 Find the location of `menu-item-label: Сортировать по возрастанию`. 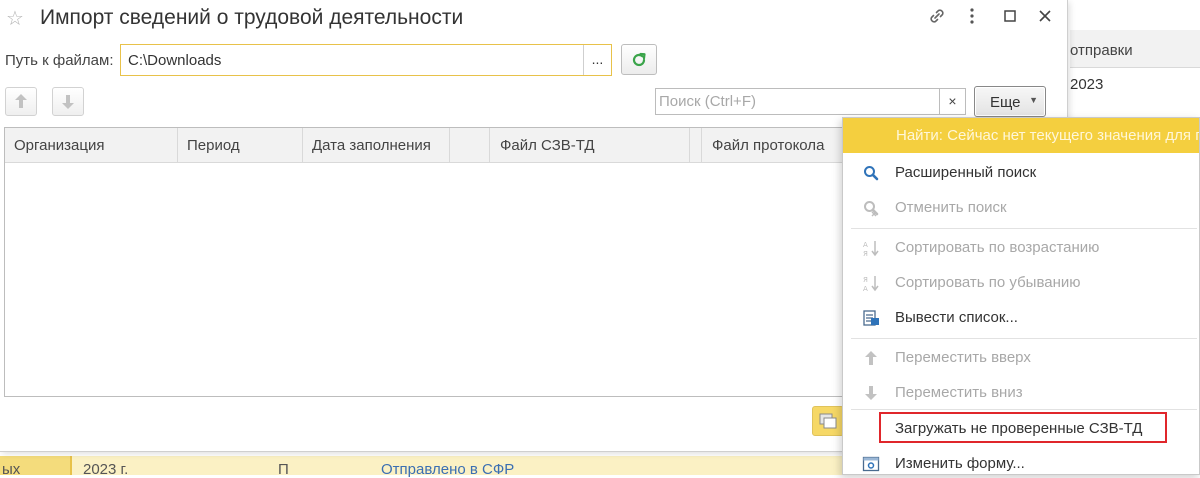

menu-item-label: Сортировать по возрастанию is located at coordinates (997, 247).